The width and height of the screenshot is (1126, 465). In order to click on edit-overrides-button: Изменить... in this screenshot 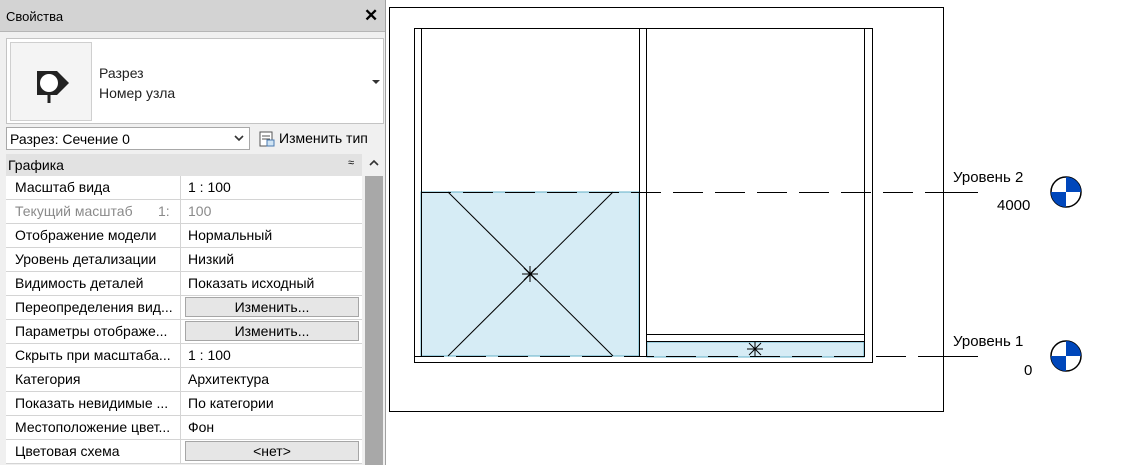, I will do `click(272, 307)`.